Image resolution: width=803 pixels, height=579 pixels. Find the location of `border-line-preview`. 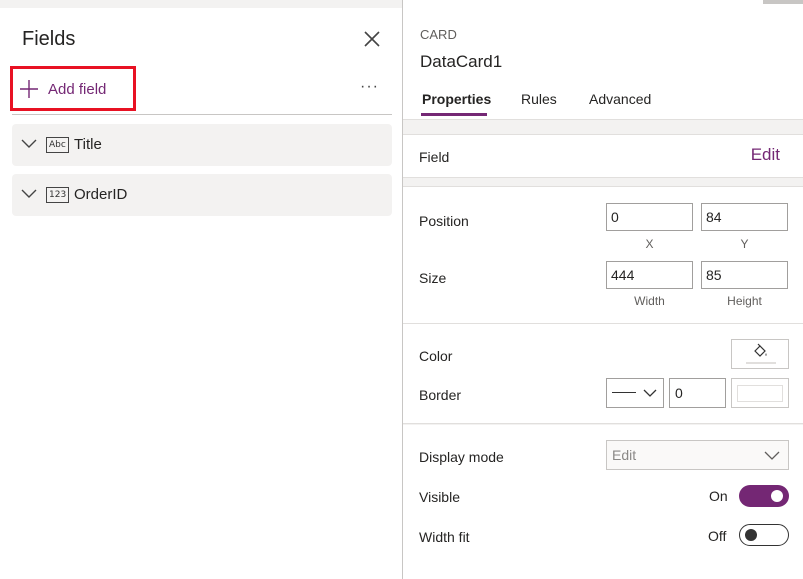

border-line-preview is located at coordinates (624, 392).